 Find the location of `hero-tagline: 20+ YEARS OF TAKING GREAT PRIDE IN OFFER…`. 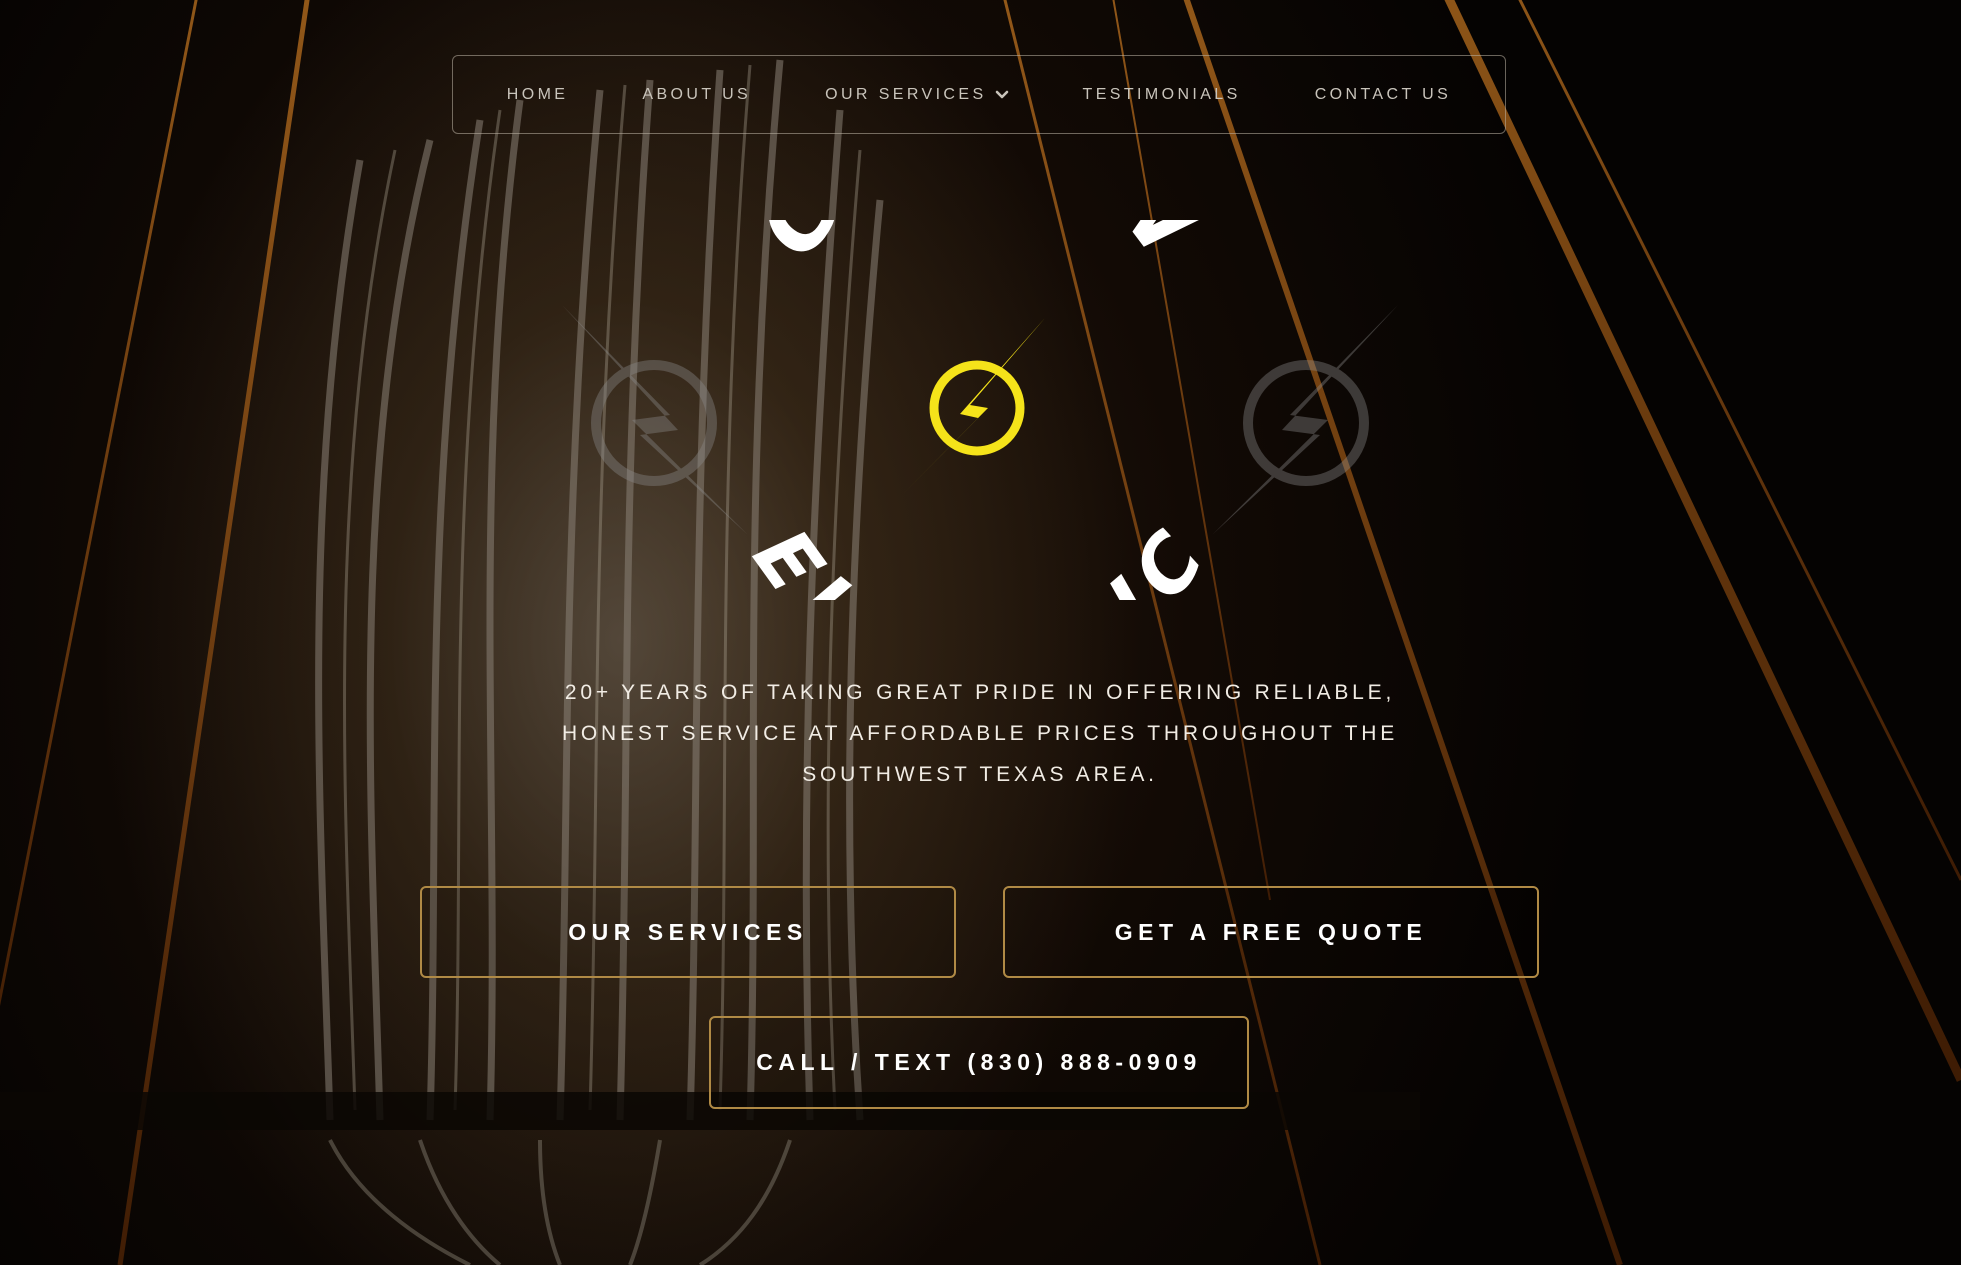

hero-tagline: 20+ YEARS OF TAKING GREAT PRIDE IN OFFER… is located at coordinates (980, 733).